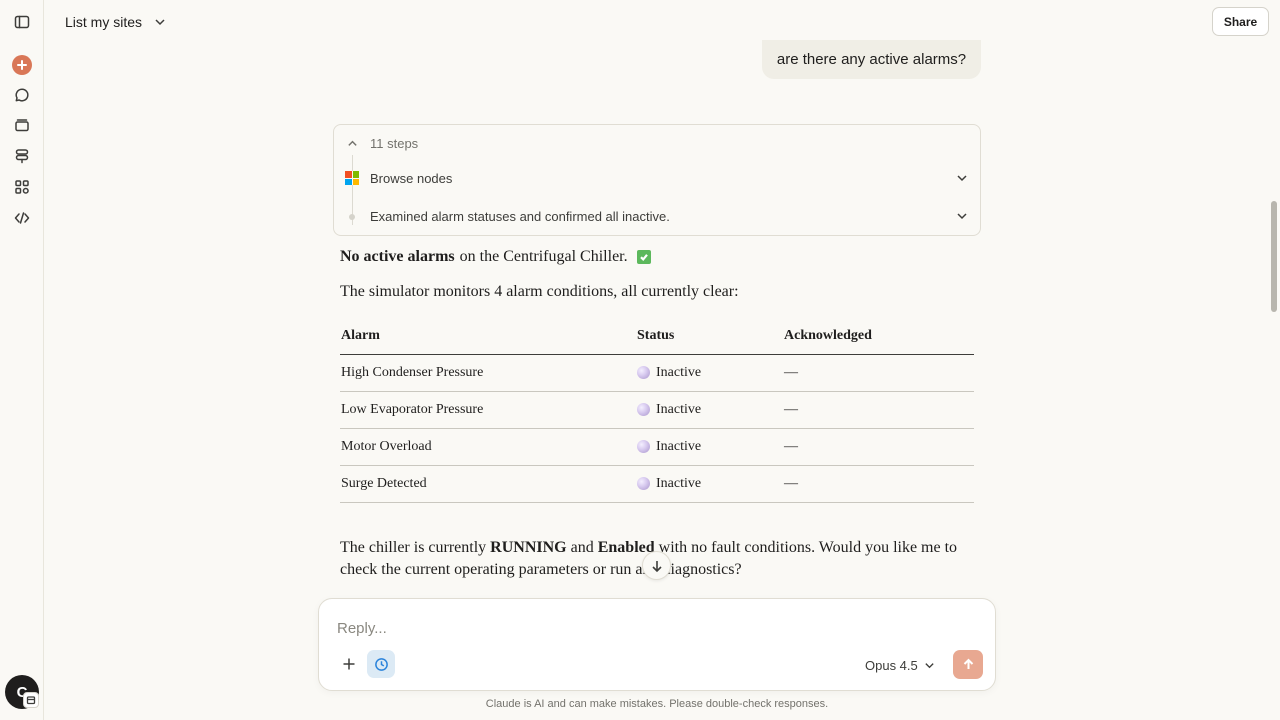  I want to click on step-browse-label: Browse nodes, so click(411, 178).